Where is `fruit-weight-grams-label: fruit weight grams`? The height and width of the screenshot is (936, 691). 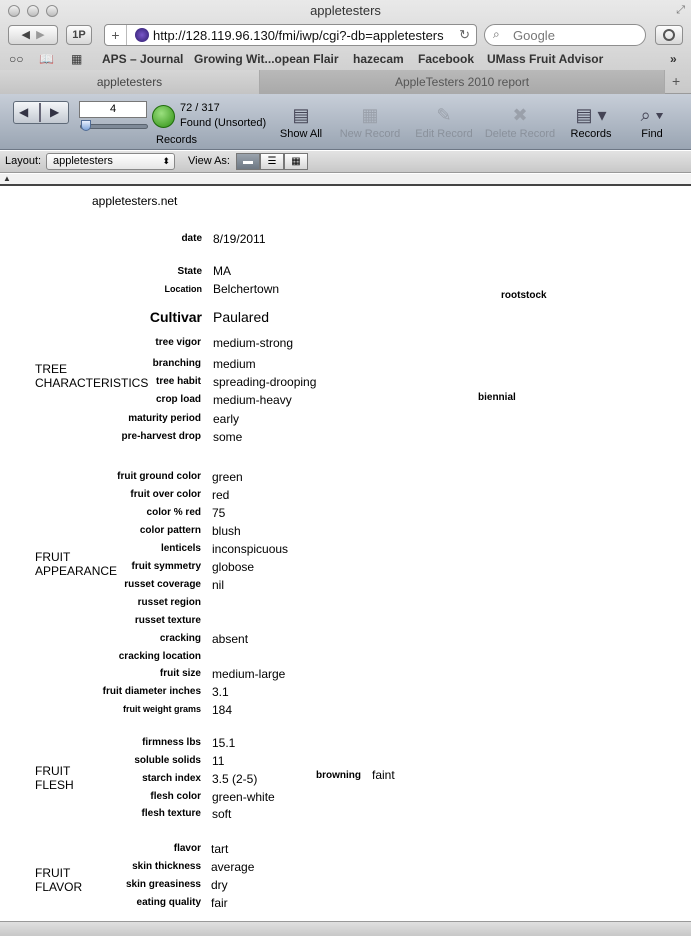 fruit-weight-grams-label: fruit weight grams is located at coordinates (161, 709).